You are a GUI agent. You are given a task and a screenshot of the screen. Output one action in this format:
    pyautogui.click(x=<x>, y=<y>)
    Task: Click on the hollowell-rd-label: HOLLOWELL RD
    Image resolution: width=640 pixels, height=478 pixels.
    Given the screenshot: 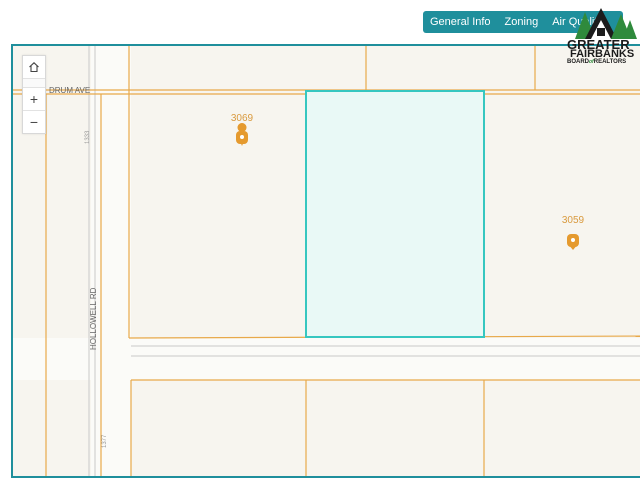 What is the action you would take?
    pyautogui.click(x=93, y=318)
    